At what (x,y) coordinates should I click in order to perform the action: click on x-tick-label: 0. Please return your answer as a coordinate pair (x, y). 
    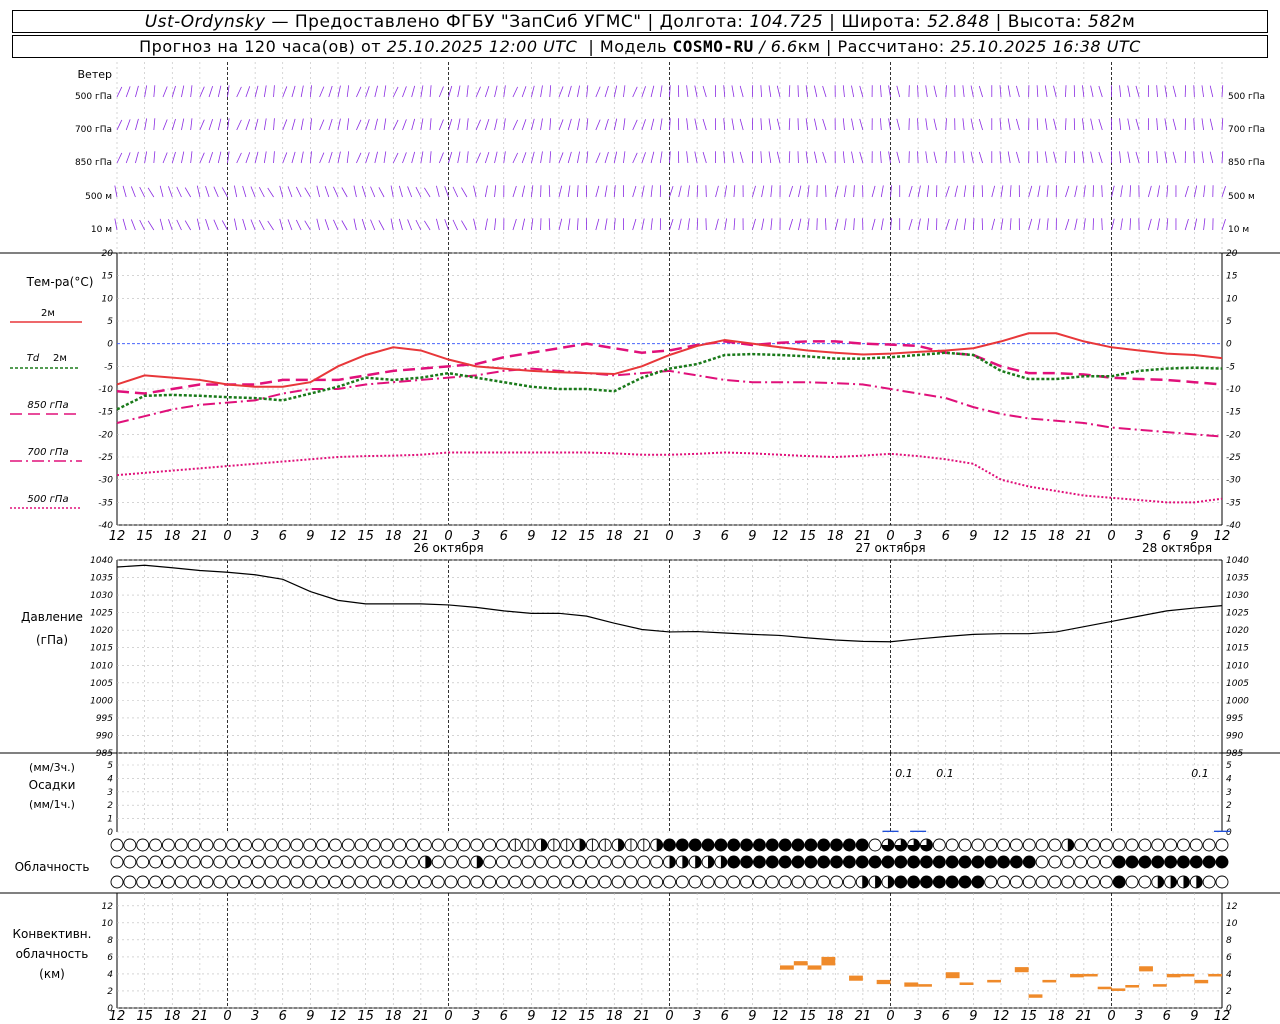
    Looking at the image, I should click on (1111, 536).